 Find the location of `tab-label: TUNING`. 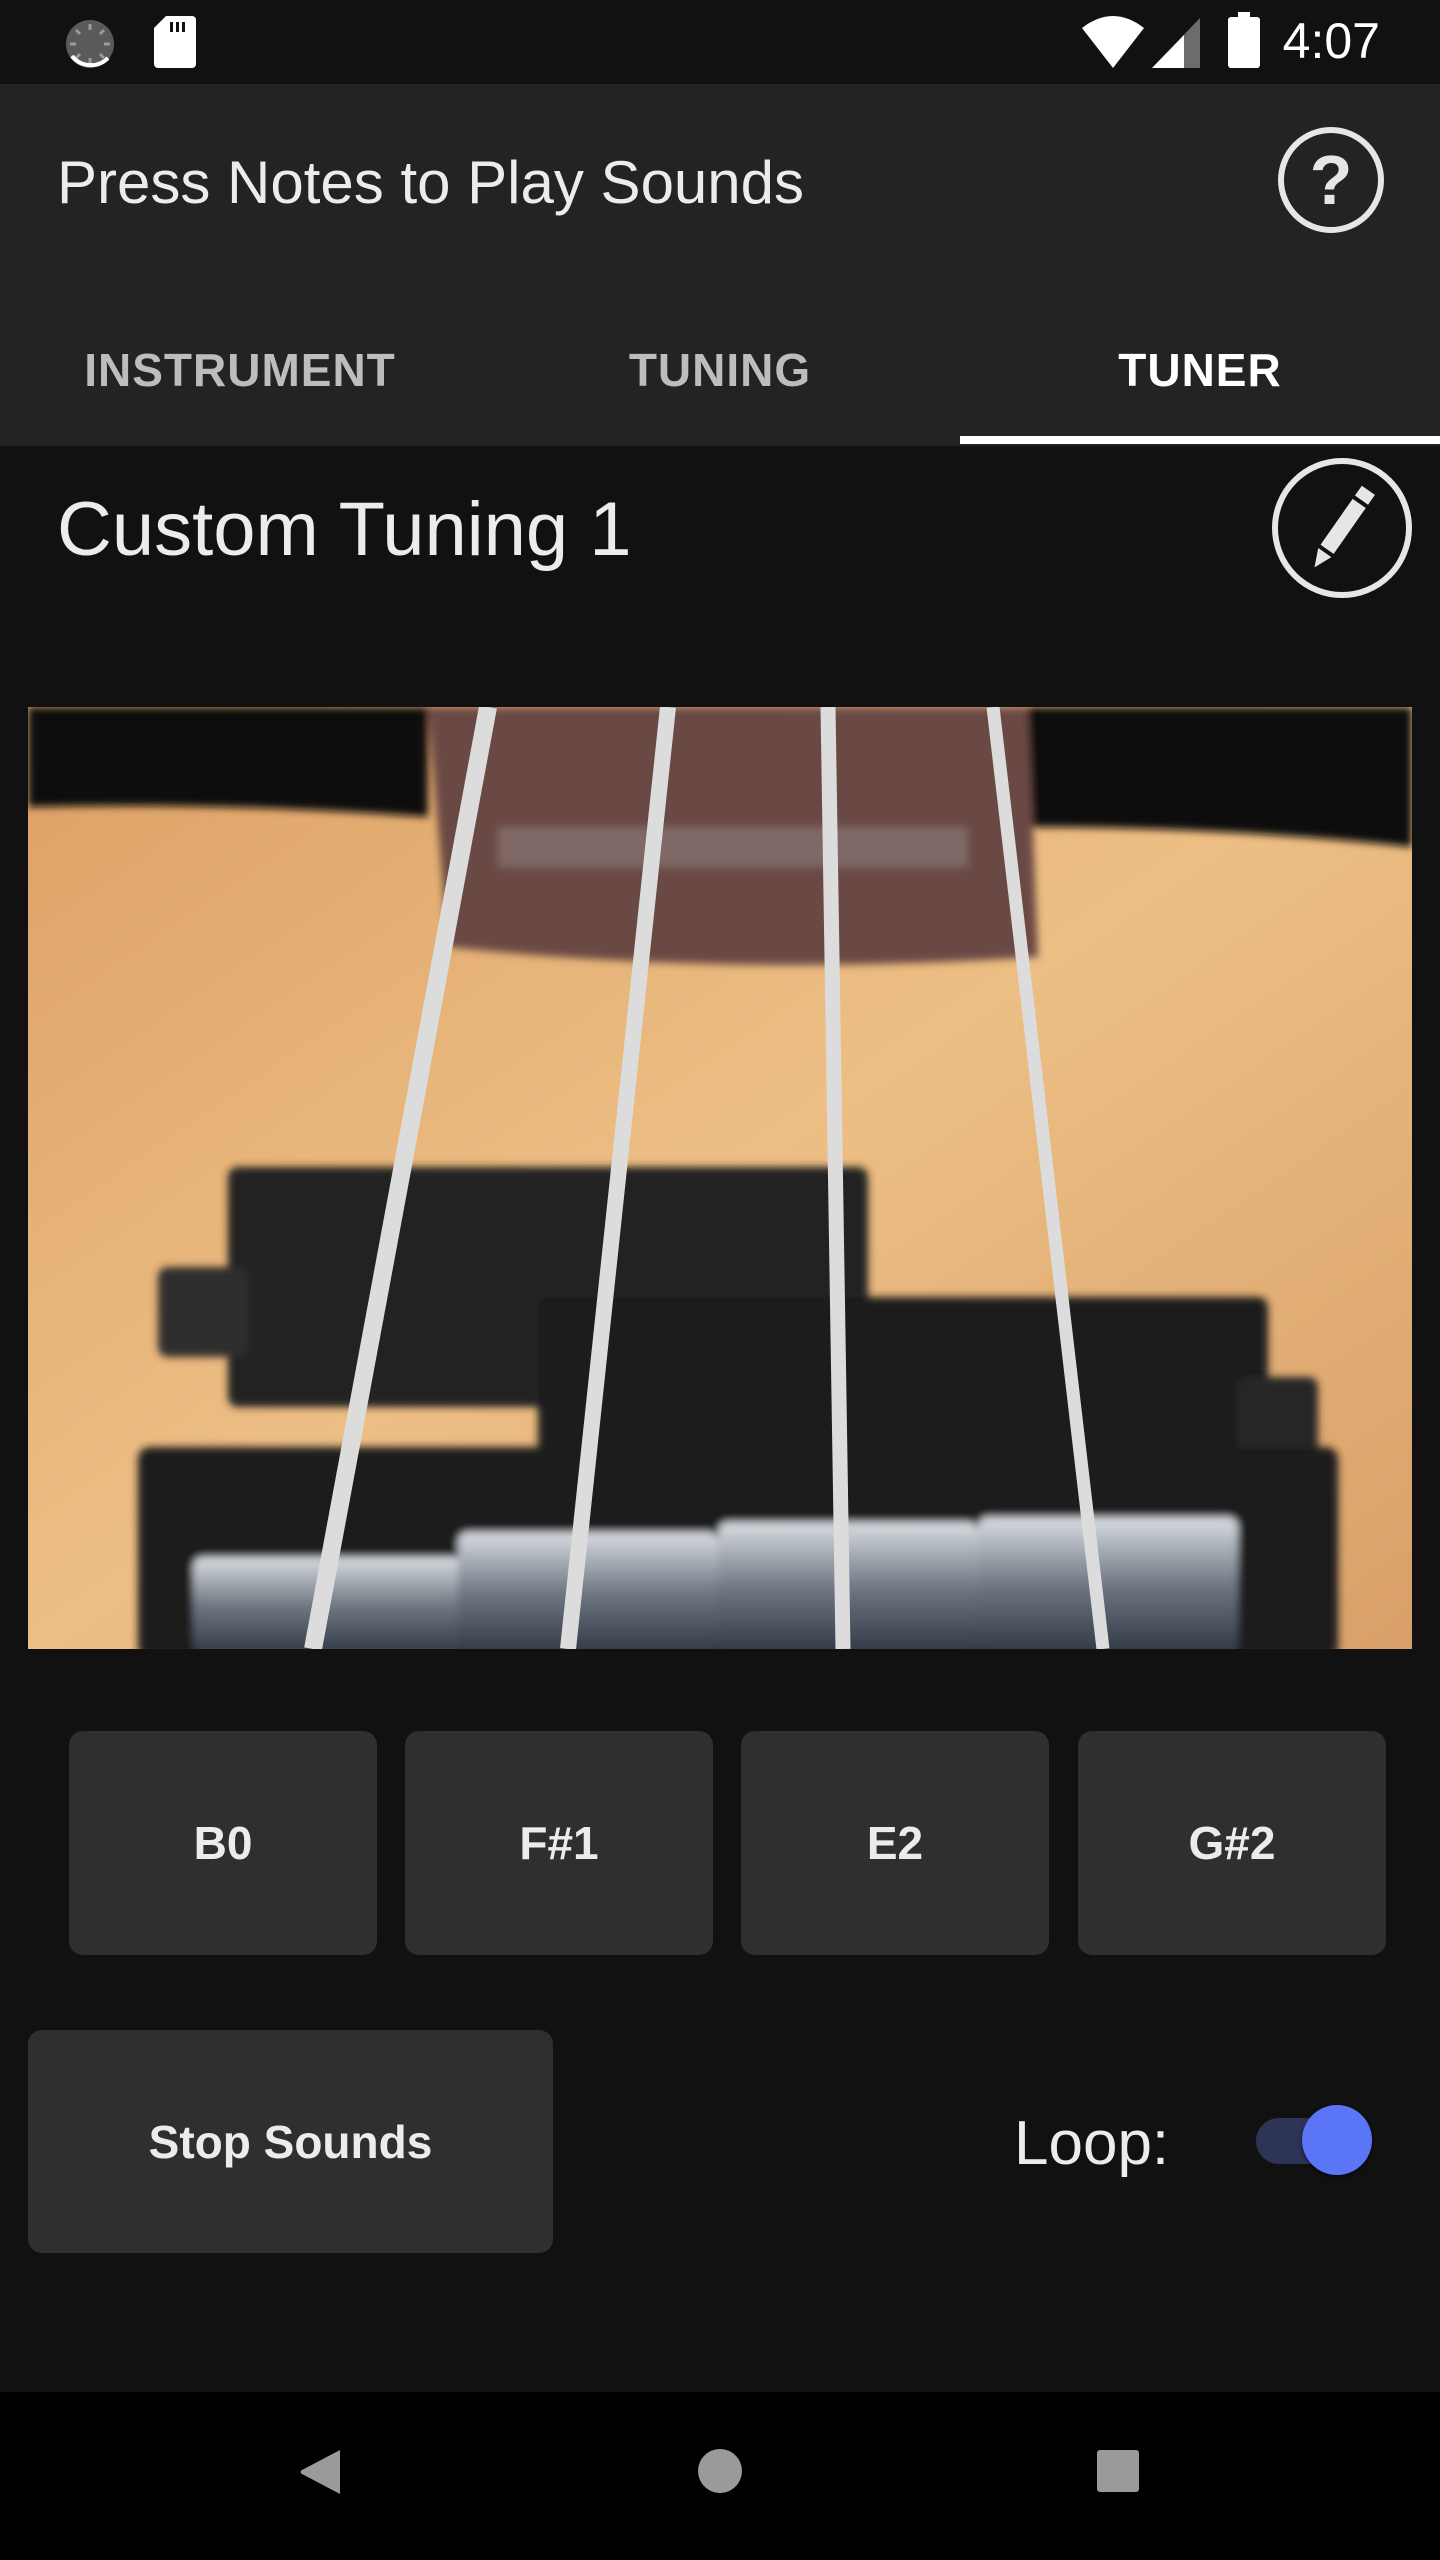

tab-label: TUNING is located at coordinates (720, 370).